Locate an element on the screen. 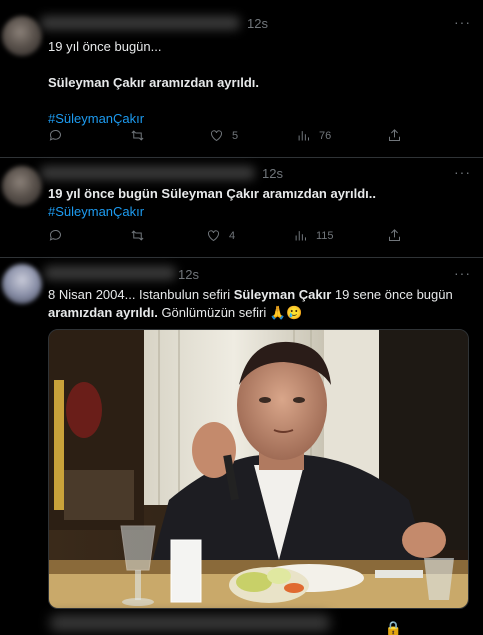  action-bar: 4 115 is located at coordinates (230, 238).